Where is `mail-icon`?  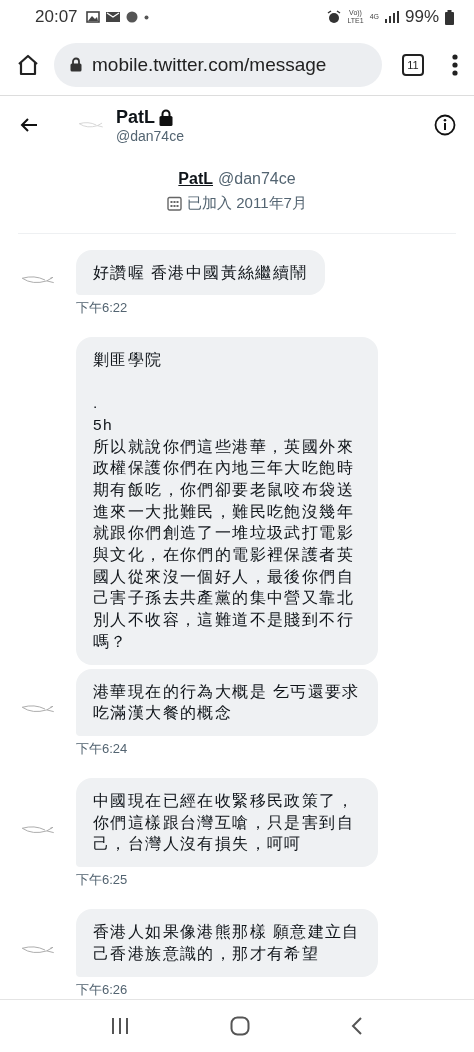
mail-icon is located at coordinates (112, 17).